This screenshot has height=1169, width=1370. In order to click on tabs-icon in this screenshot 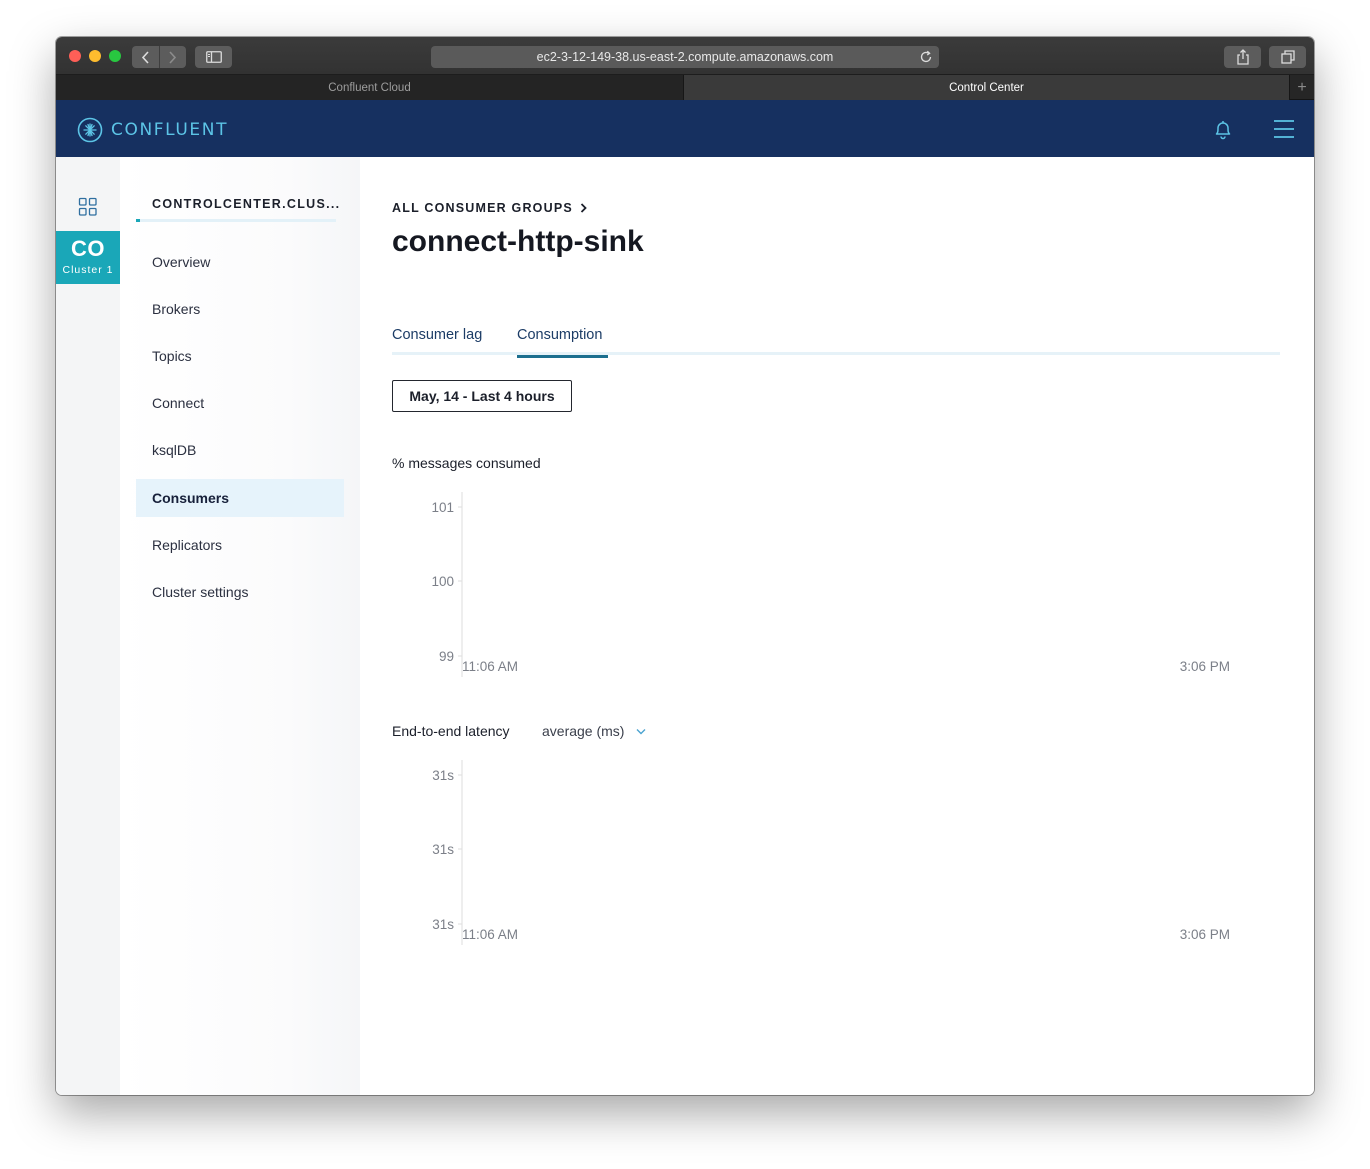, I will do `click(1287, 57)`.